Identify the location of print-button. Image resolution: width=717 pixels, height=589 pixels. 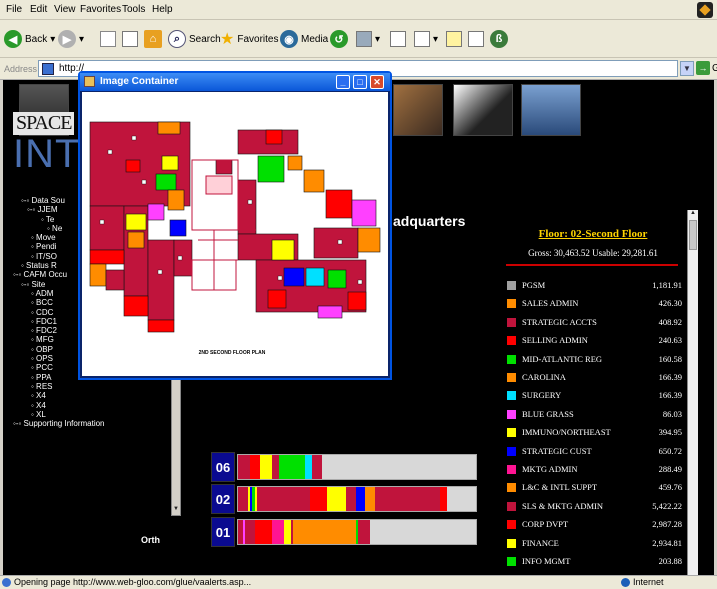
(398, 39).